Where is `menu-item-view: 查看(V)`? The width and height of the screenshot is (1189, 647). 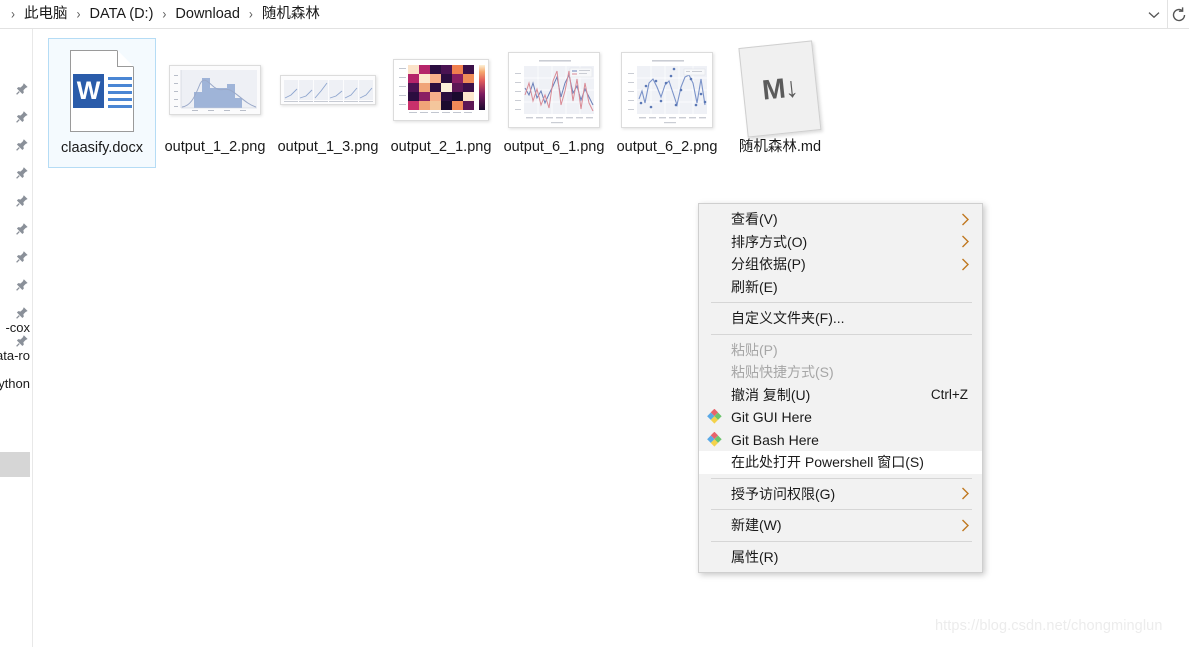 menu-item-view: 查看(V) is located at coordinates (840, 219).